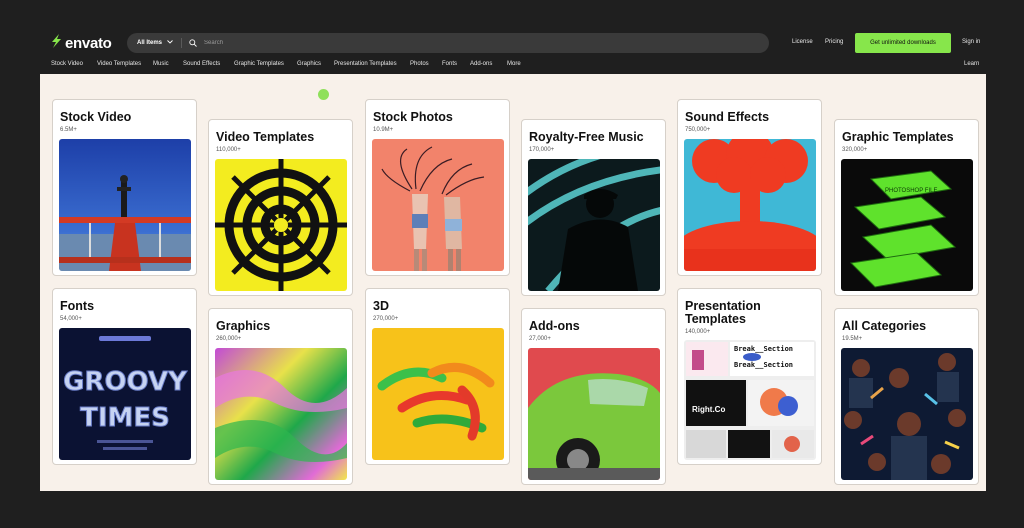  Describe the element at coordinates (449, 64) in the screenshot. I see `nav-item-fonts: Fonts` at that location.